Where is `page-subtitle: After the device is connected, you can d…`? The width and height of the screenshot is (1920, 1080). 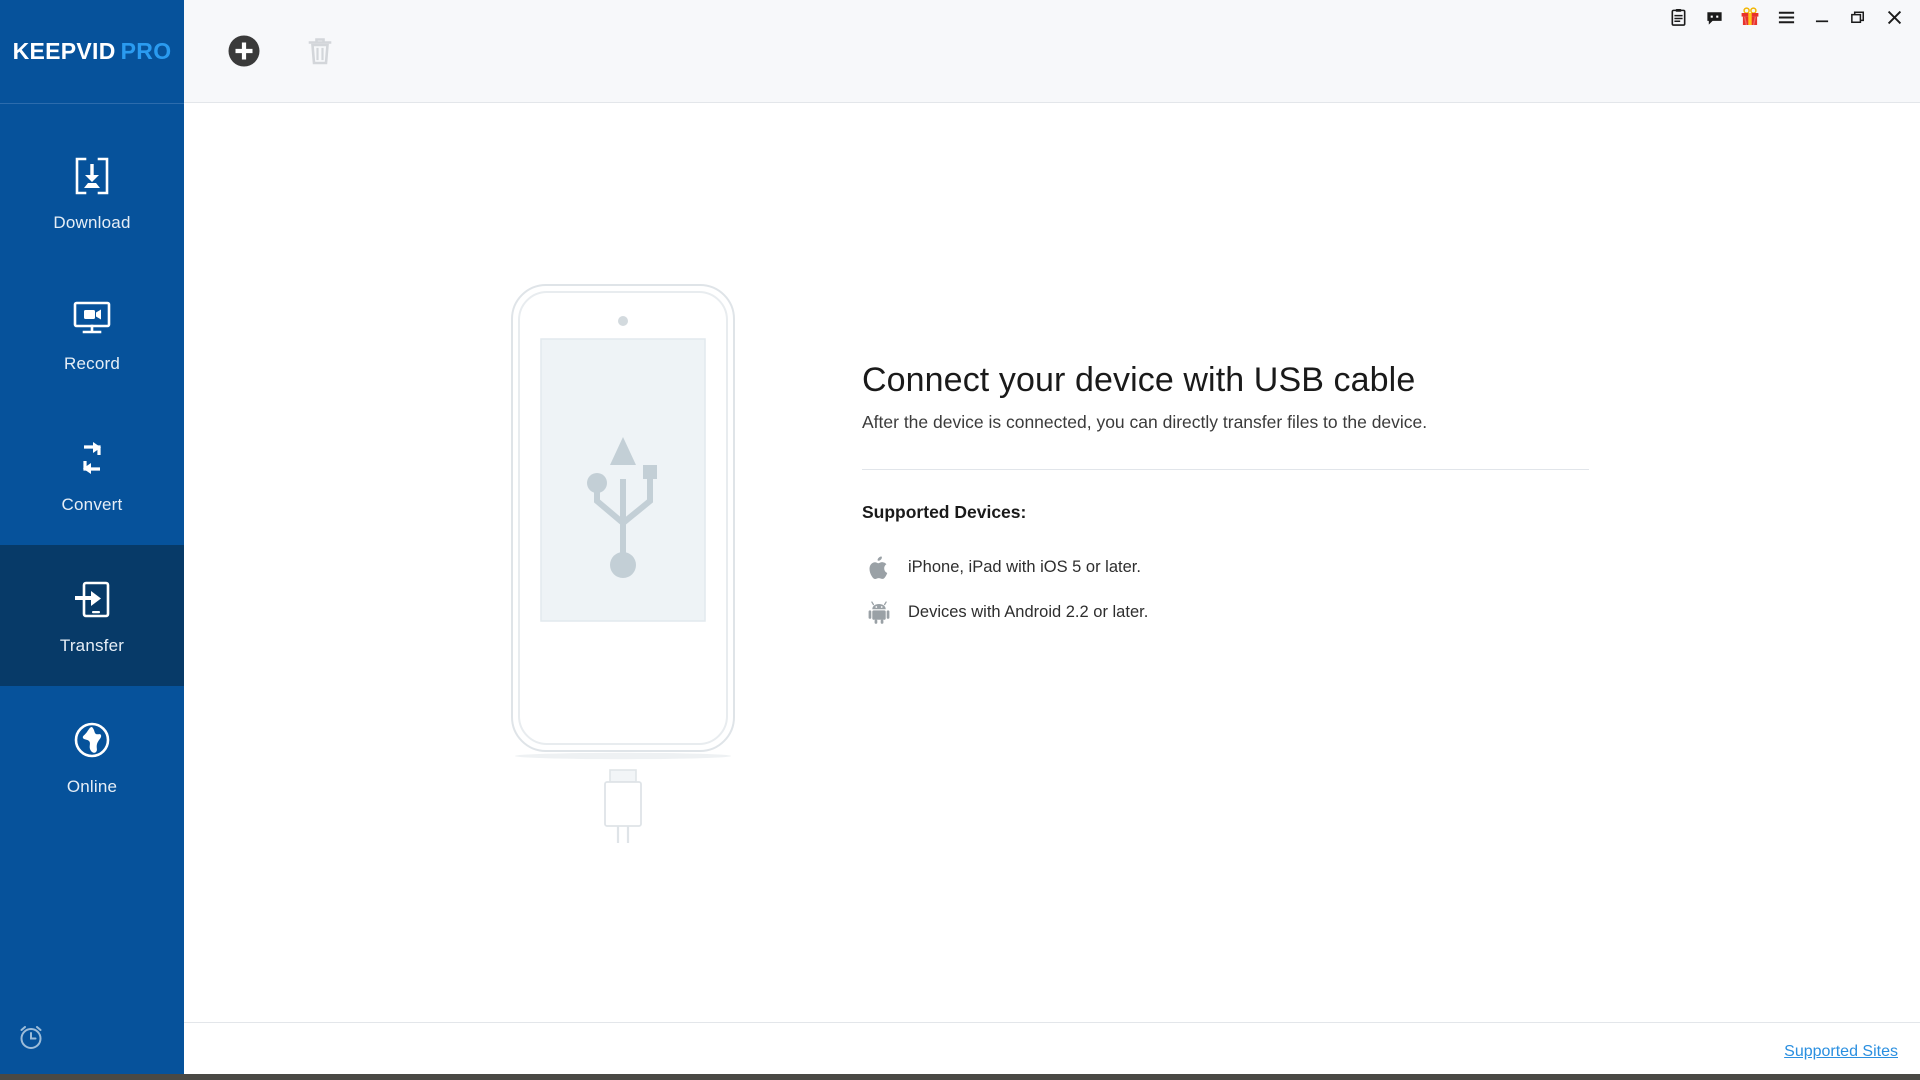 page-subtitle: After the device is connected, you can d… is located at coordinates (1145, 422).